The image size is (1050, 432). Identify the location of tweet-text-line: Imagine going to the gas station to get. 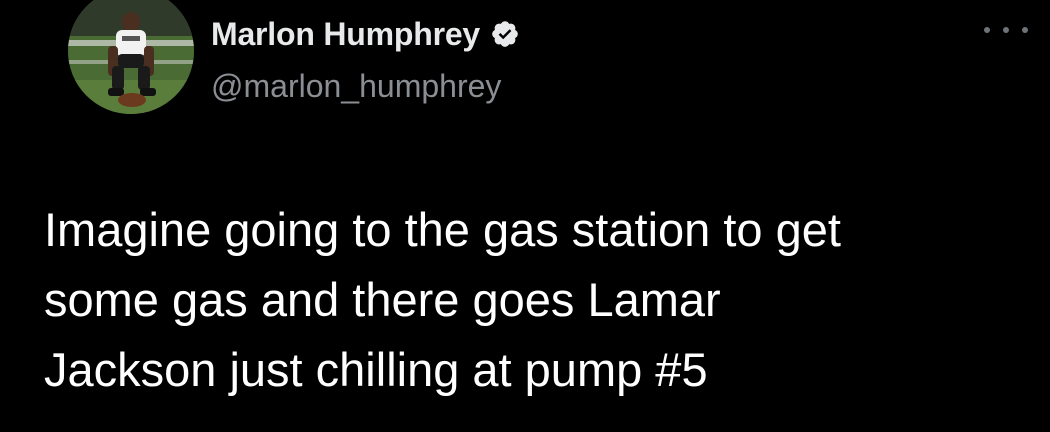
(442, 229).